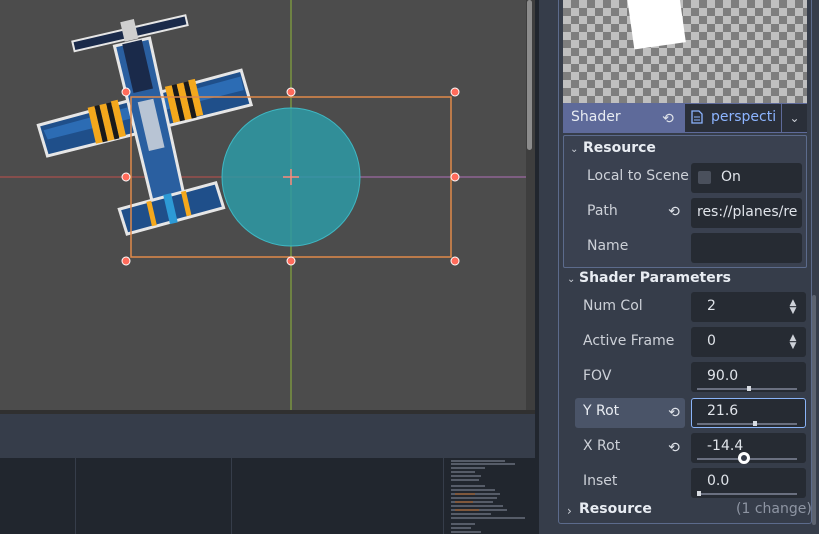 This screenshot has width=819, height=534. Describe the element at coordinates (656, 25) in the screenshot. I see `preview-sprite` at that location.